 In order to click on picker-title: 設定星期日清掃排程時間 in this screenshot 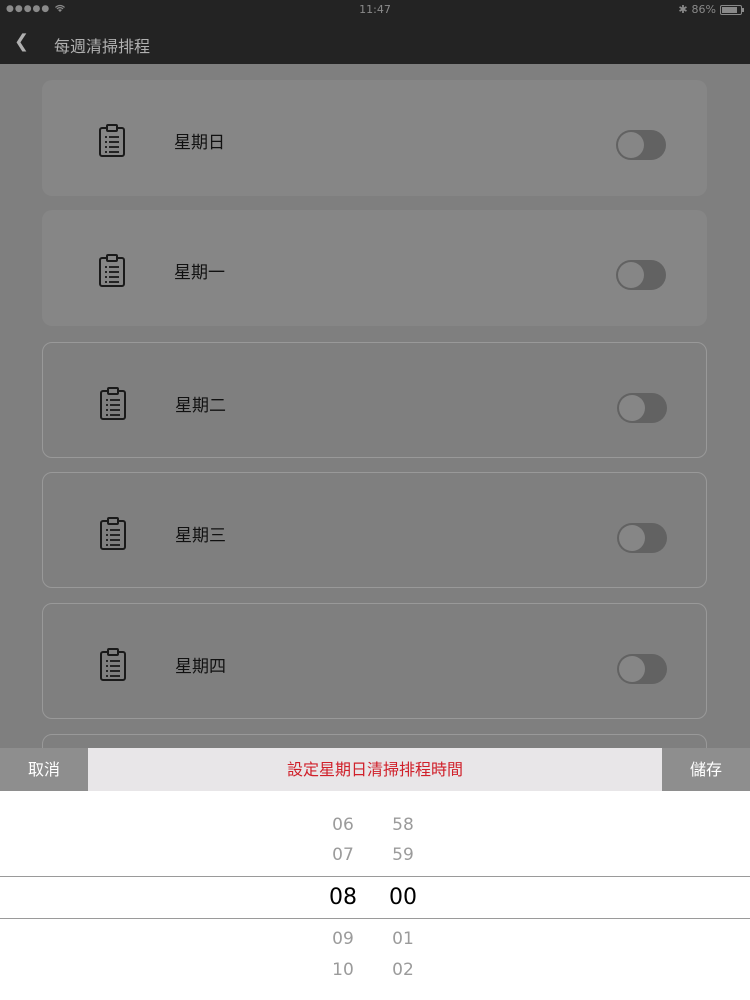, I will do `click(374, 769)`.